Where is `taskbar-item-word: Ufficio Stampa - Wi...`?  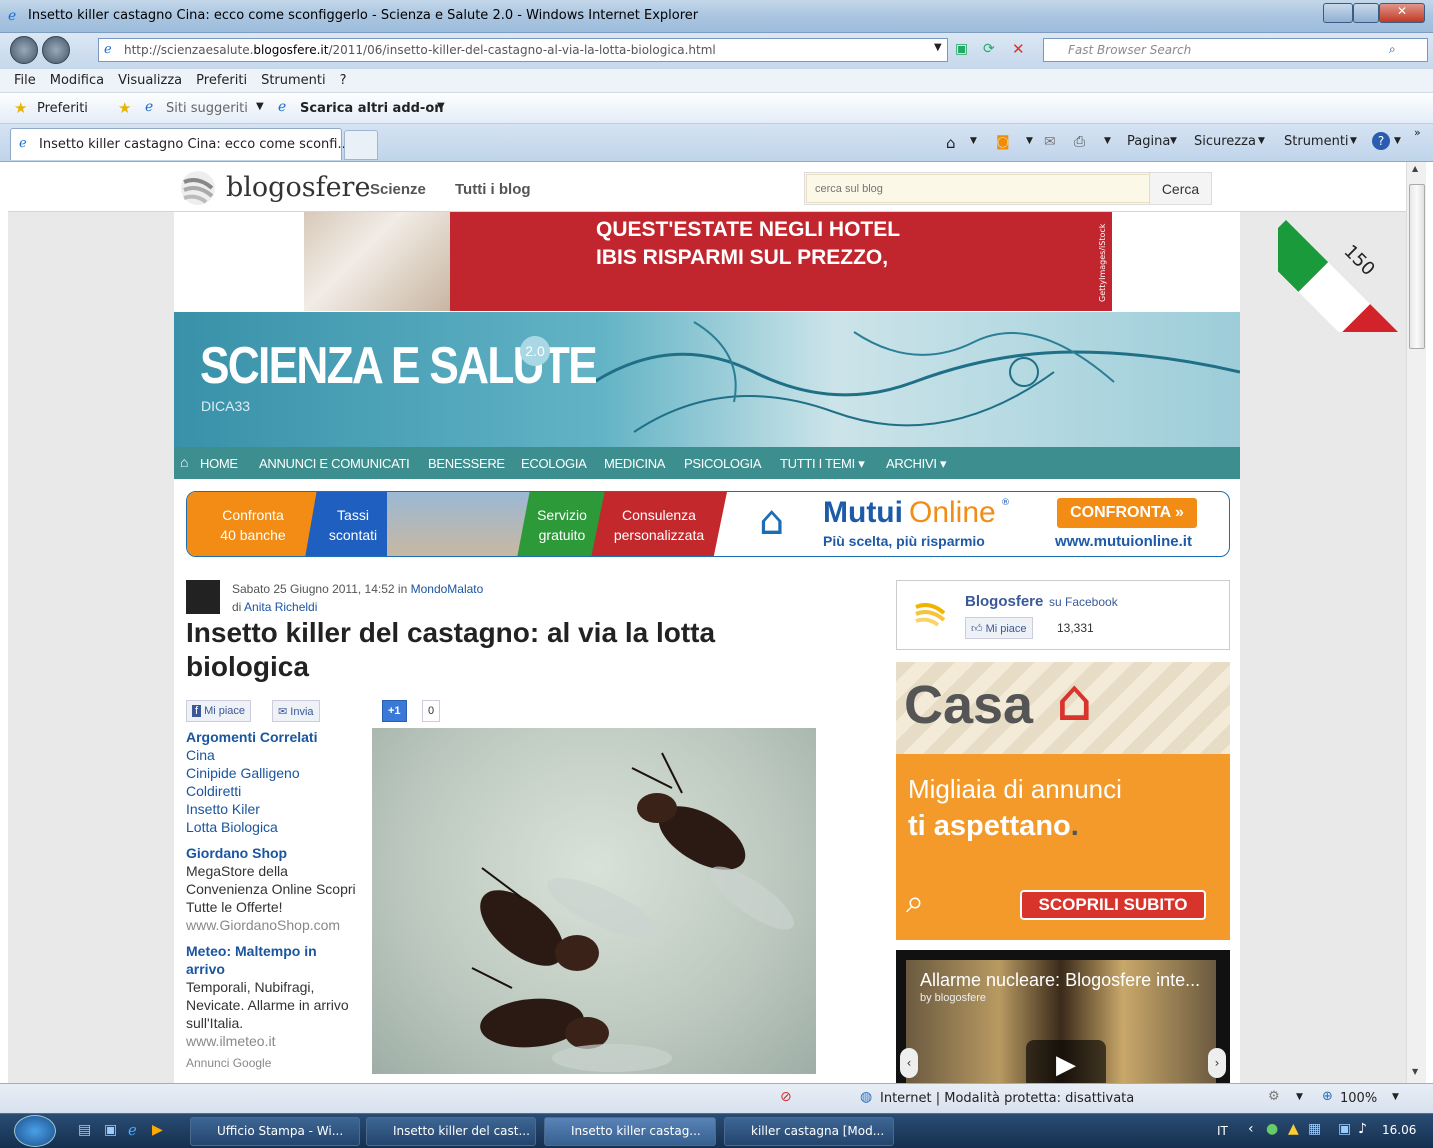
taskbar-item-word: Ufficio Stampa - Wi... is located at coordinates (275, 1131).